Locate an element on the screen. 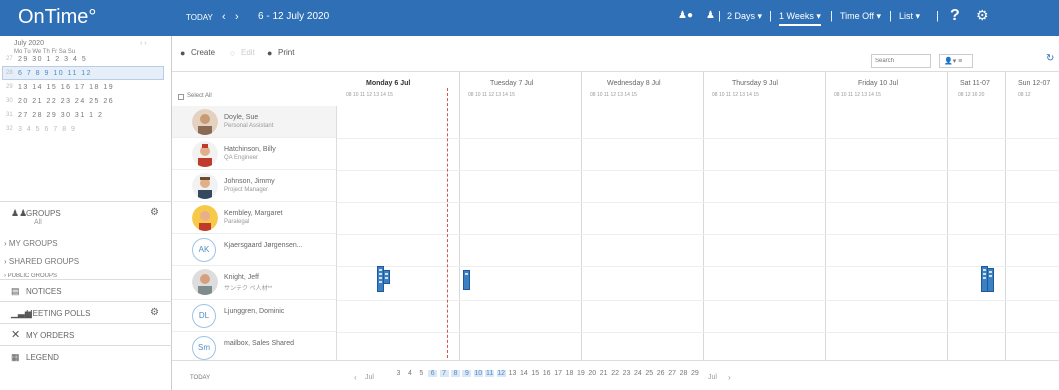 The width and height of the screenshot is (1059, 390). calendar-week-row: 32 3 4 5 6 7 8 9 is located at coordinates (86, 133).